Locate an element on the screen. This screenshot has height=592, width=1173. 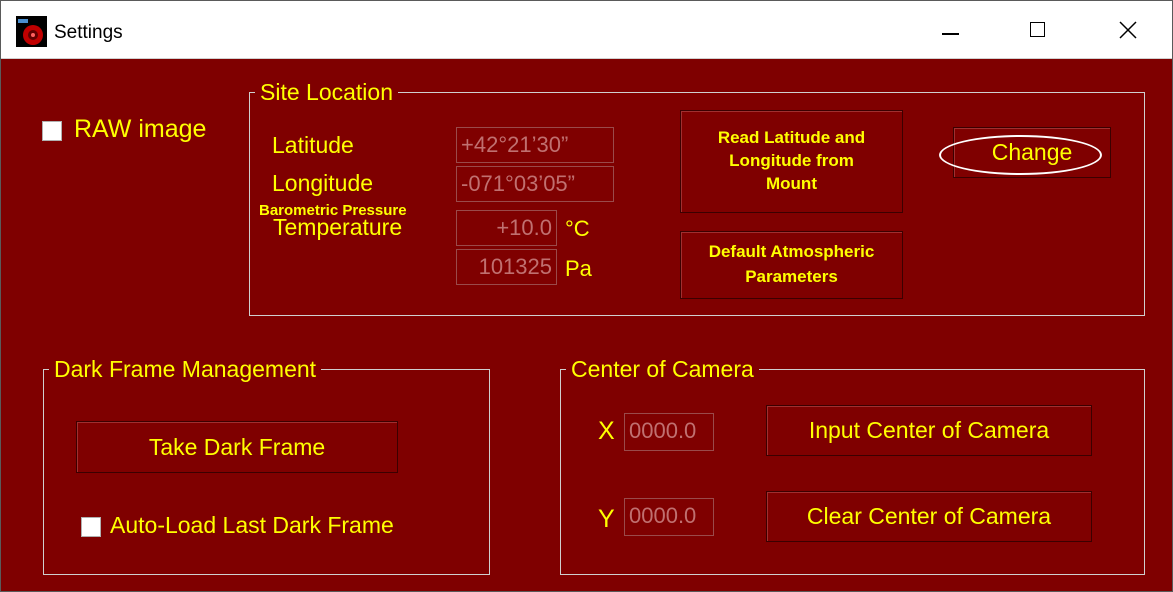
dark-frame-title: Dark Frame Management is located at coordinates (185, 369).